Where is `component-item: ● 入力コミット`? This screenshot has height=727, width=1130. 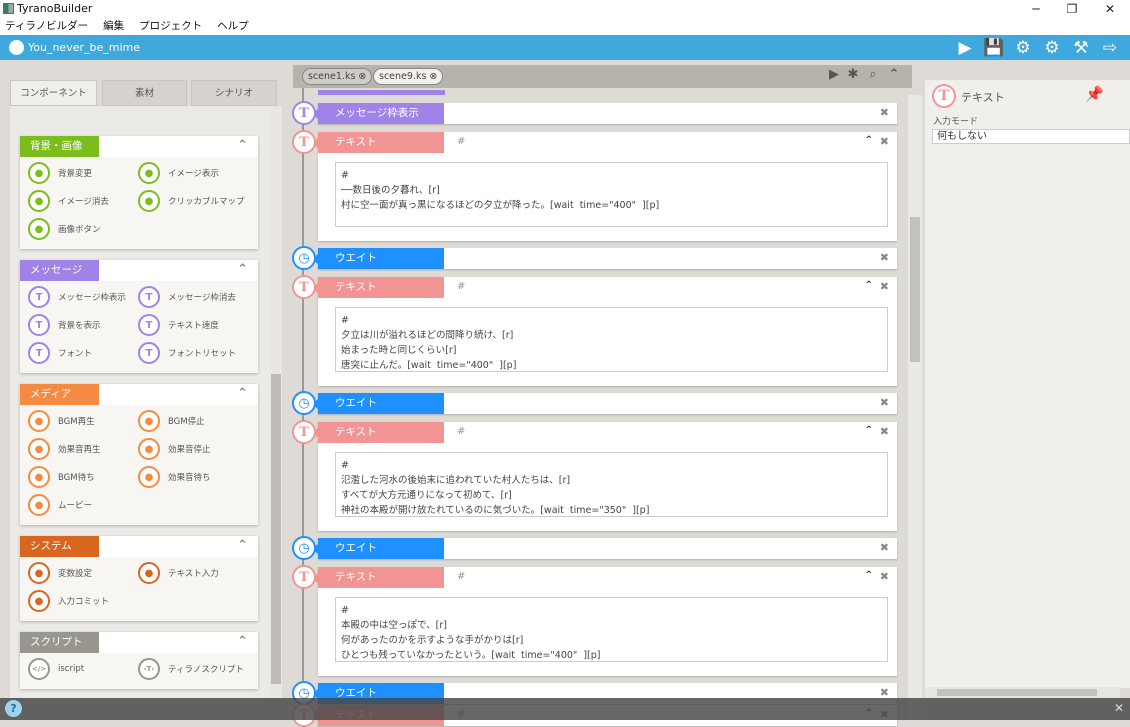 component-item: ● 入力コミット is located at coordinates (83, 601).